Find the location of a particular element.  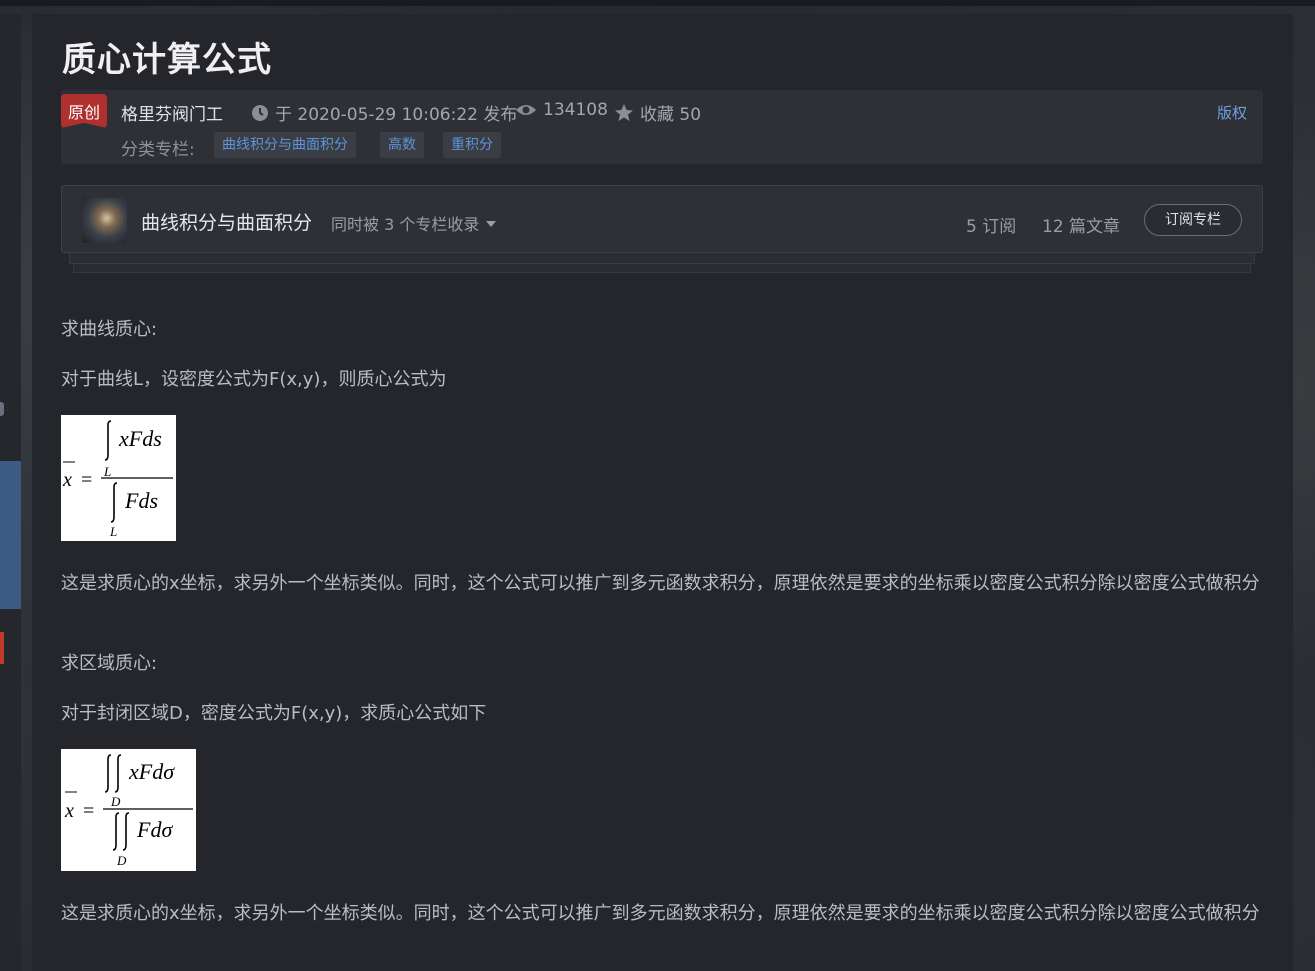

favorite-count-text: 收藏 50 is located at coordinates (671, 115).